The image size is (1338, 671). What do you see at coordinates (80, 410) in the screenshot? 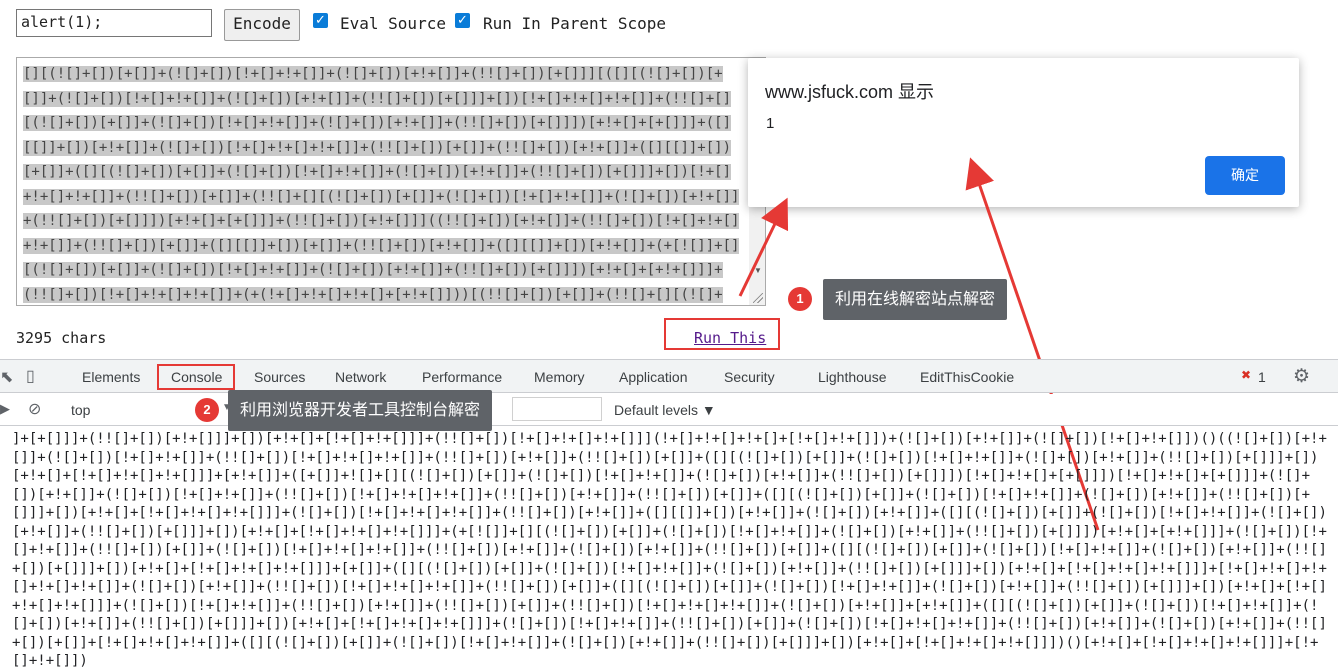
I see `context-selector: top` at bounding box center [80, 410].